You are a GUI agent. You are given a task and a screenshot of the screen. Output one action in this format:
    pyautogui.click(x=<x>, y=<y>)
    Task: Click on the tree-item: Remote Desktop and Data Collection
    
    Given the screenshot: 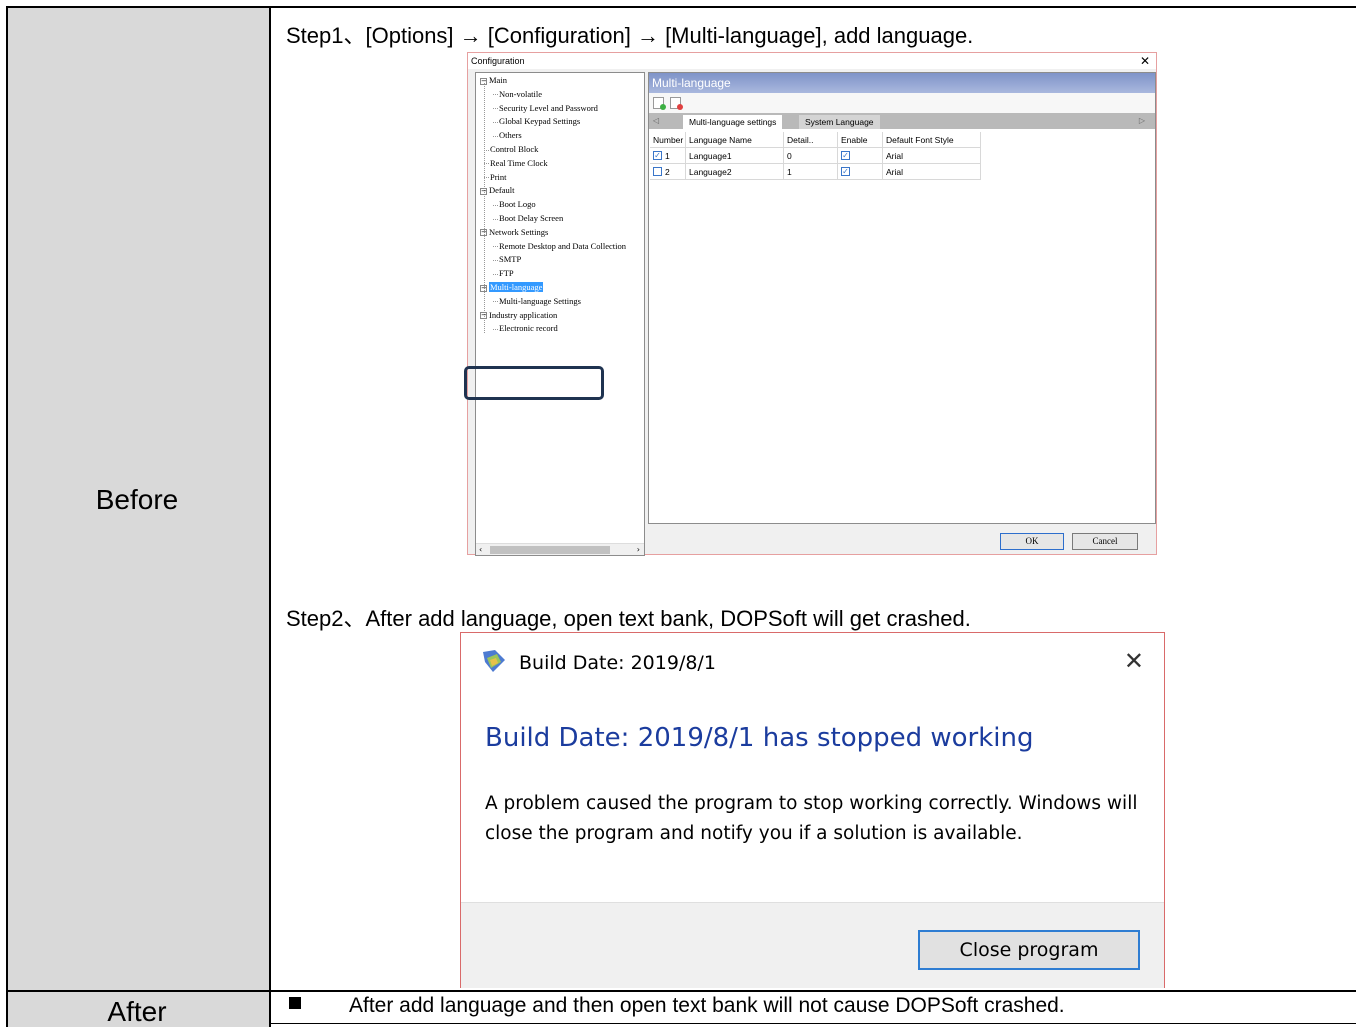 What is the action you would take?
    pyautogui.click(x=559, y=246)
    